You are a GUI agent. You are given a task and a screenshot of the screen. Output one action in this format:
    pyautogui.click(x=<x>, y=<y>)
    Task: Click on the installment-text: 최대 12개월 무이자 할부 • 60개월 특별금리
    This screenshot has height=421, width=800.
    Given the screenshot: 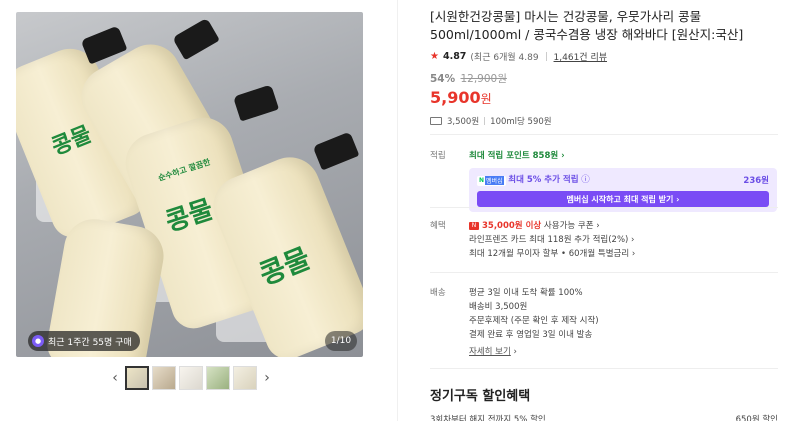 What is the action you would take?
    pyautogui.click(x=549, y=254)
    